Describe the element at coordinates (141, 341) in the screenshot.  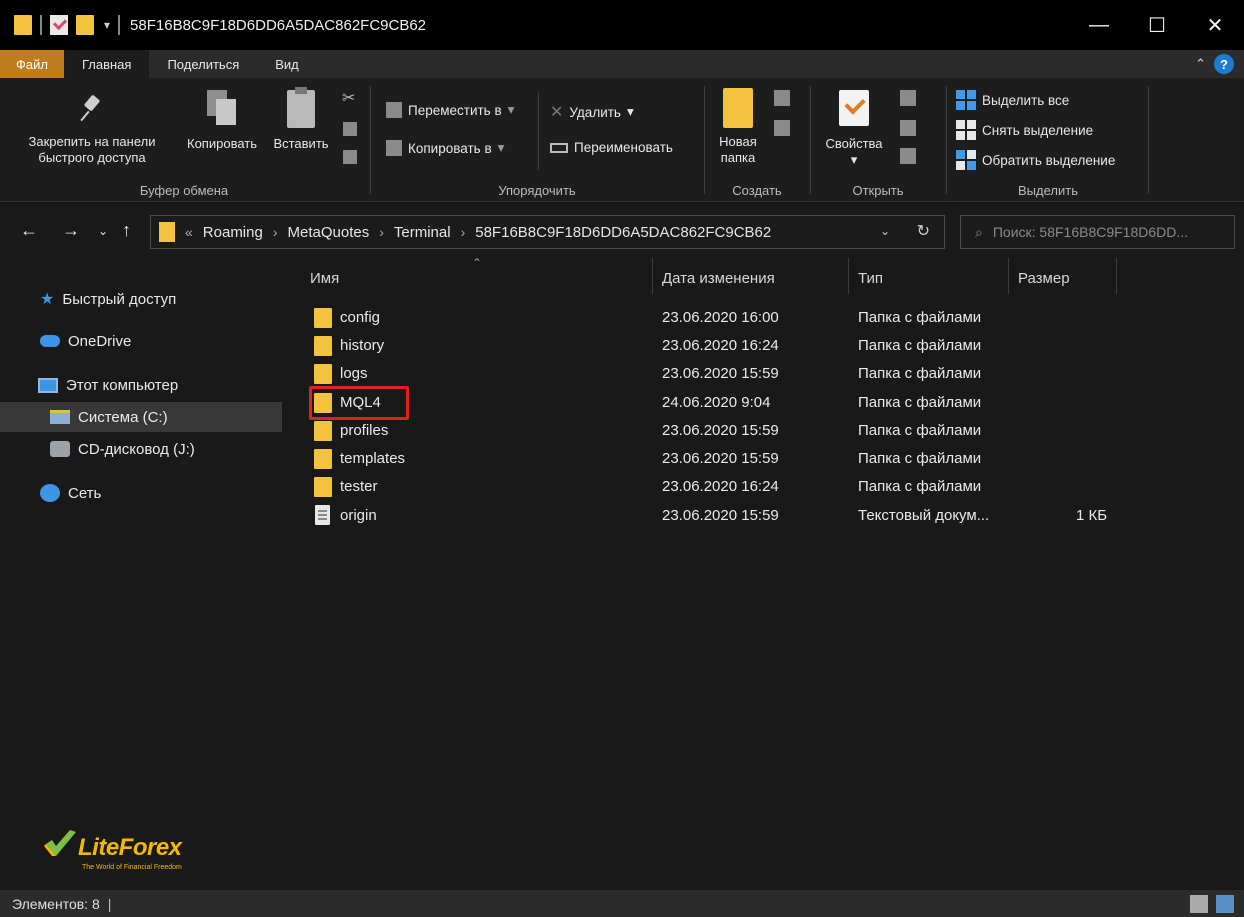
I see `sidebar-item-onedrive: OneDrive` at that location.